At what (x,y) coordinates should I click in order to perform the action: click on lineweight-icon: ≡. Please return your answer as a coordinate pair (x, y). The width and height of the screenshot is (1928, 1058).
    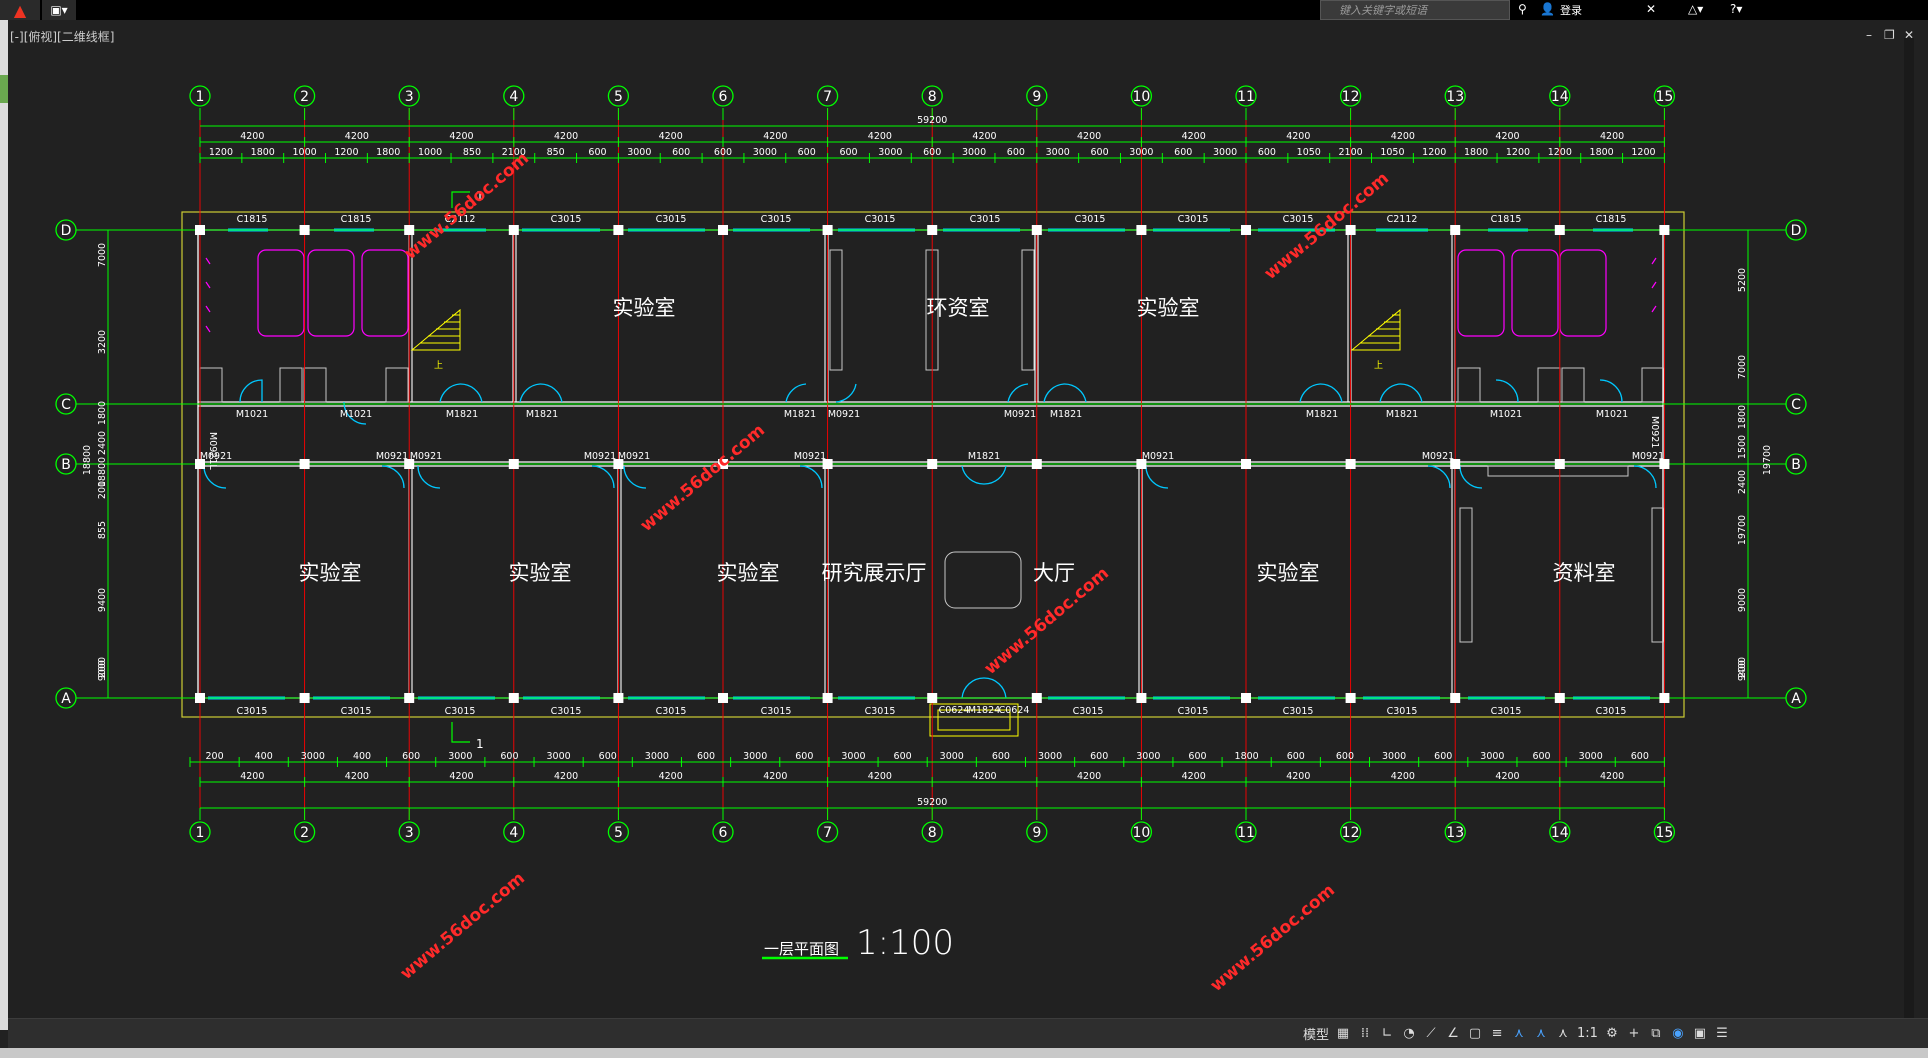
    Looking at the image, I should click on (1497, 1033).